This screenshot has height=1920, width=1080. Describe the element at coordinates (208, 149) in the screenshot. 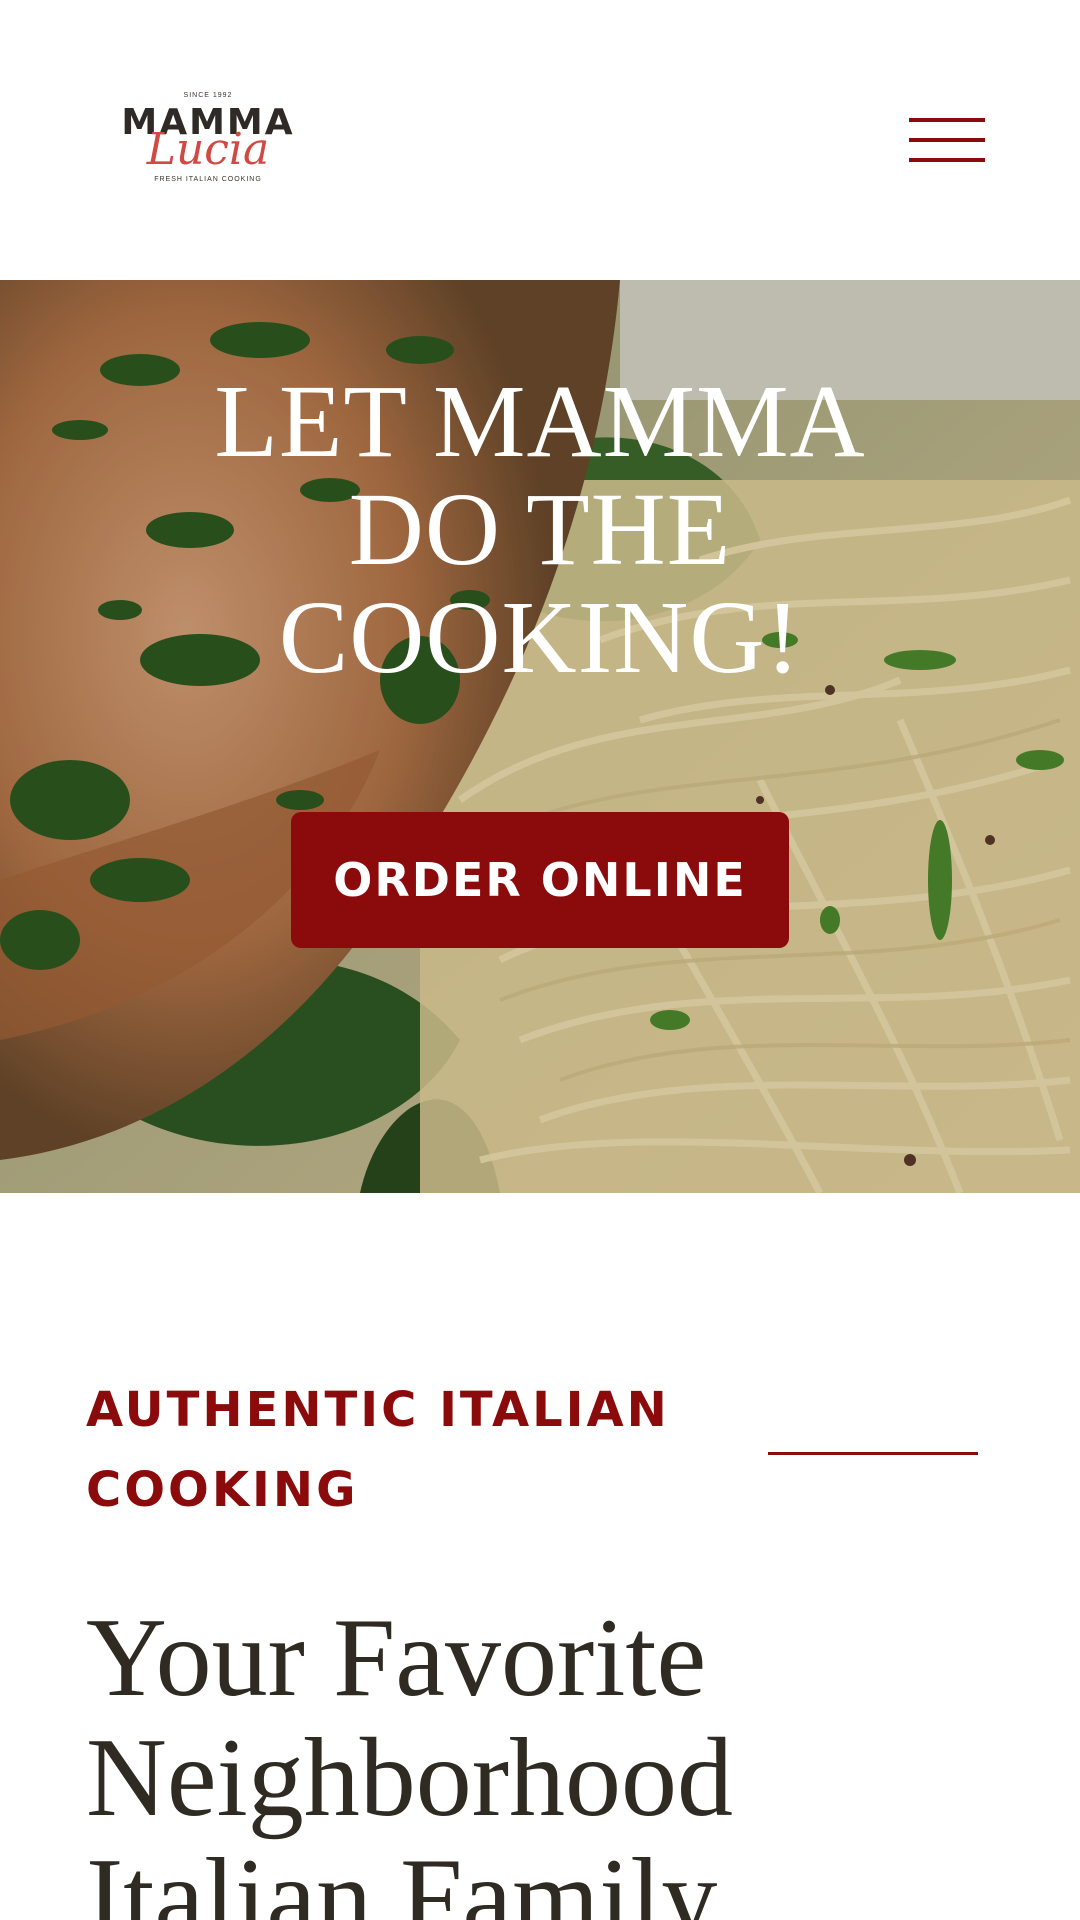

I see `logo-lucia-text: Lucia` at that location.